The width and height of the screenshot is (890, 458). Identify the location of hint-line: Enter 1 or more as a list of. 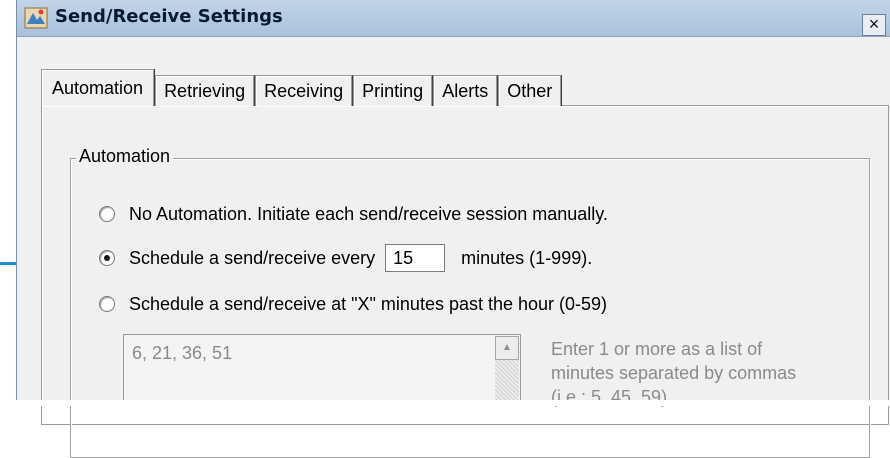
(657, 349).